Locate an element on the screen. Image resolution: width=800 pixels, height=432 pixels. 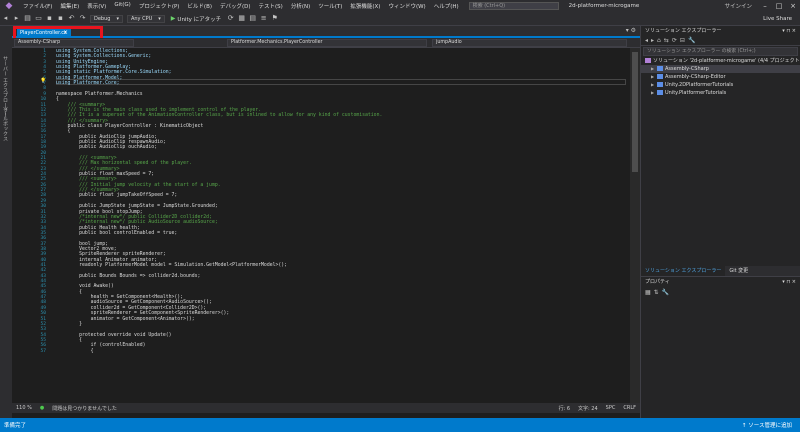
code-line: public float jumpTakeOffSpeed = 7; is located at coordinates (116, 195).